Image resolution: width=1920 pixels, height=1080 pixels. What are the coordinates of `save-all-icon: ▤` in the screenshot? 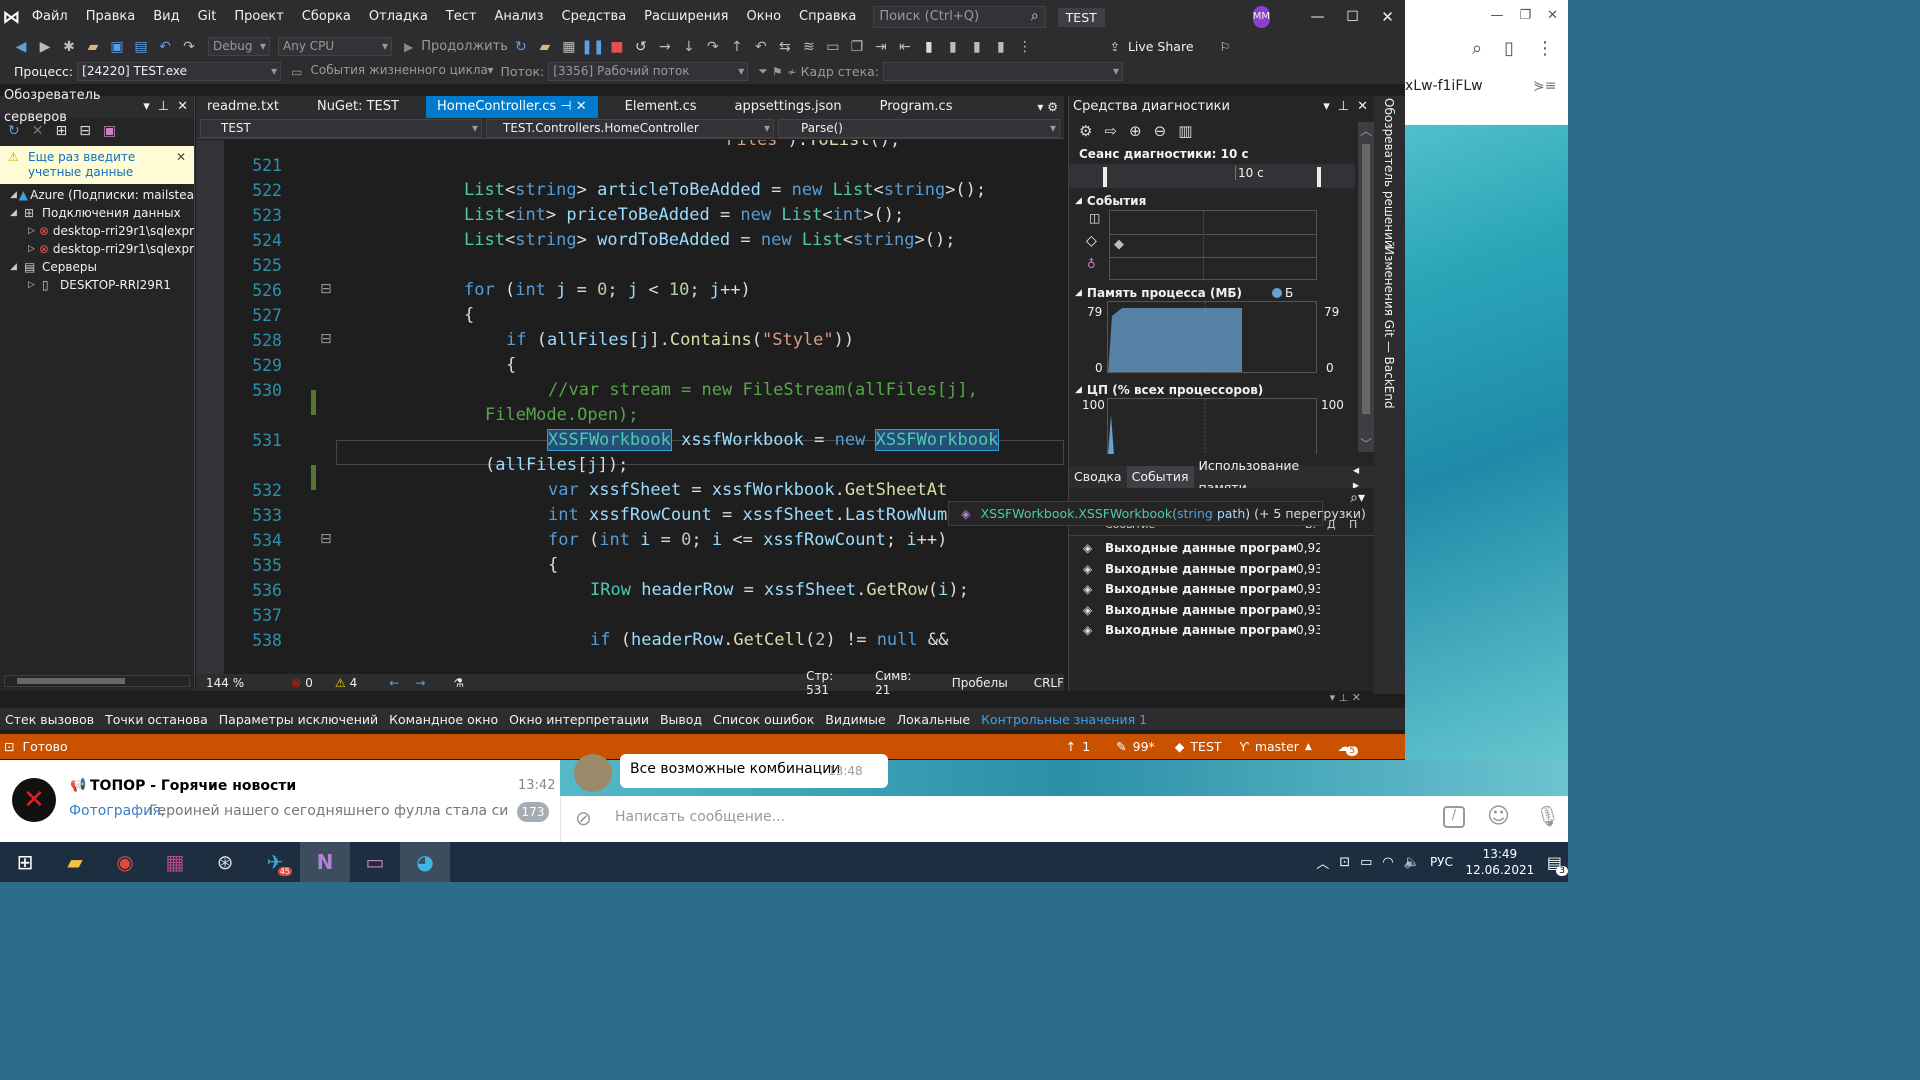 It's located at (141, 47).